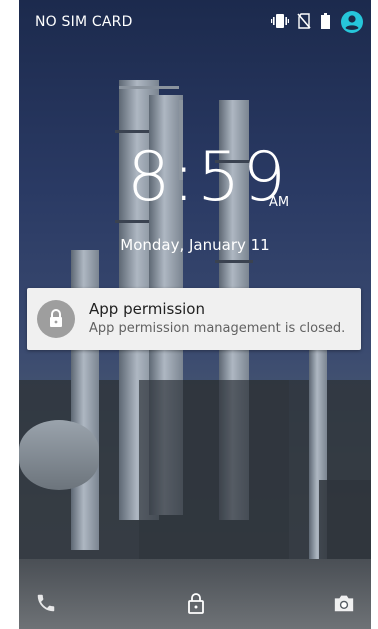  Describe the element at coordinates (46, 603) in the screenshot. I see `phone-icon` at that location.